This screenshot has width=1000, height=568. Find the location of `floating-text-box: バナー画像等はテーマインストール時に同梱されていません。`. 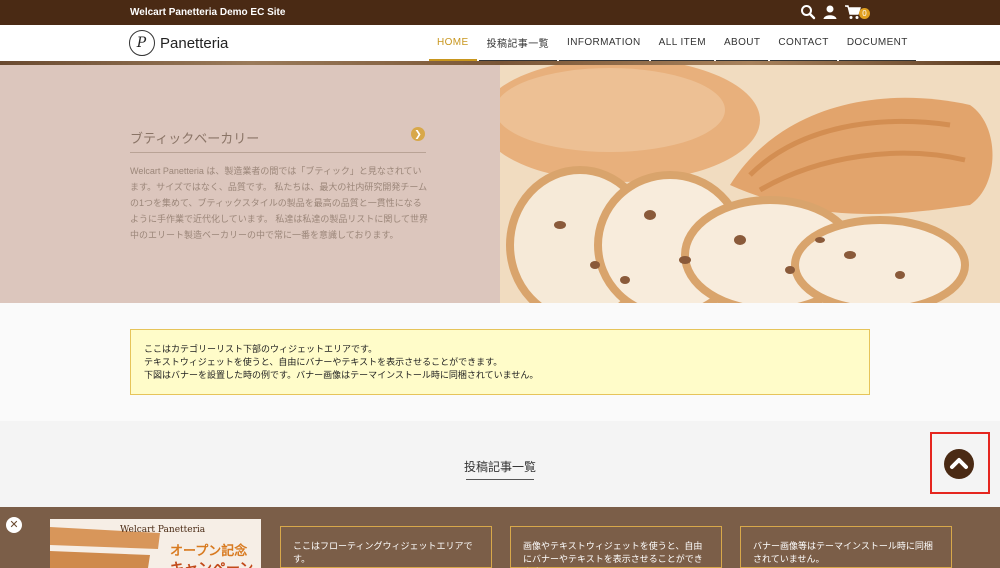

floating-text-box: バナー画像等はテーマインストール時に同梱されていません。 is located at coordinates (846, 547).